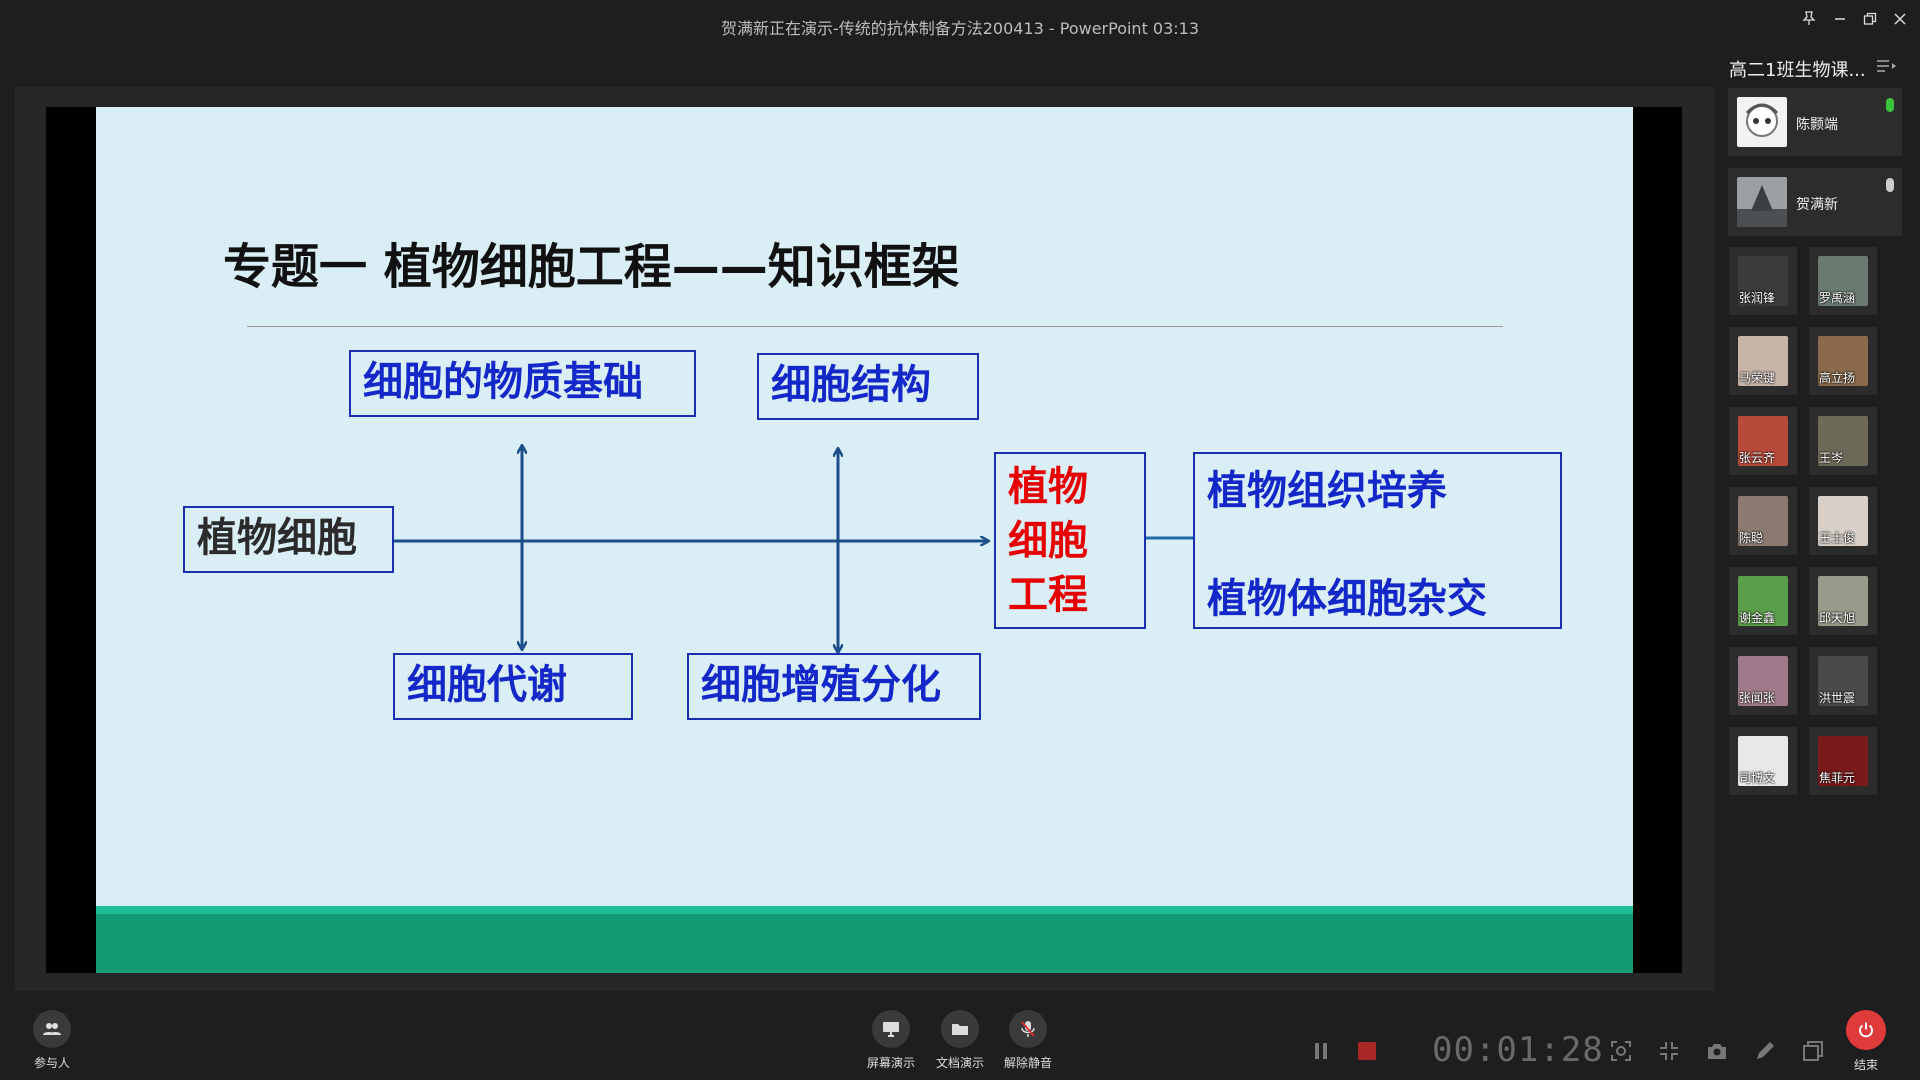 The height and width of the screenshot is (1080, 1920). Describe the element at coordinates (1763, 441) in the screenshot. I see `participant-tile: 张云齐` at that location.